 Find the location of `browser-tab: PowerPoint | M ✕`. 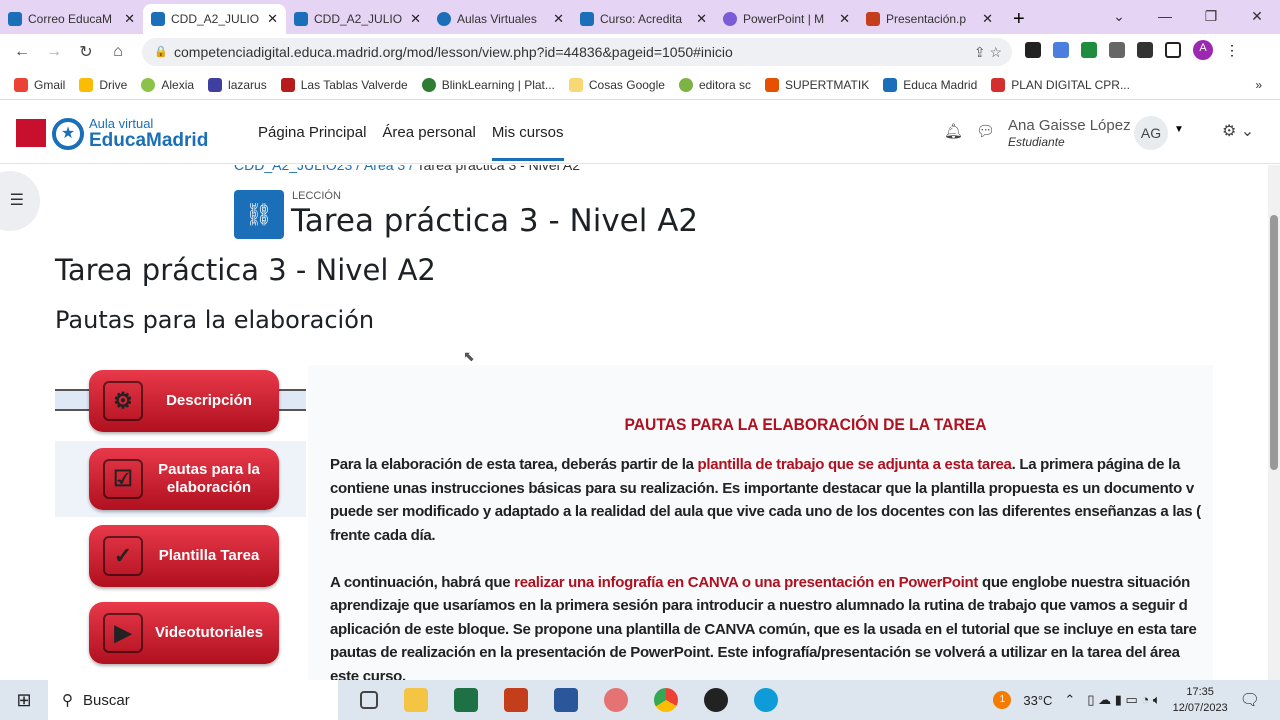

browser-tab: PowerPoint | M ✕ is located at coordinates (786, 19).